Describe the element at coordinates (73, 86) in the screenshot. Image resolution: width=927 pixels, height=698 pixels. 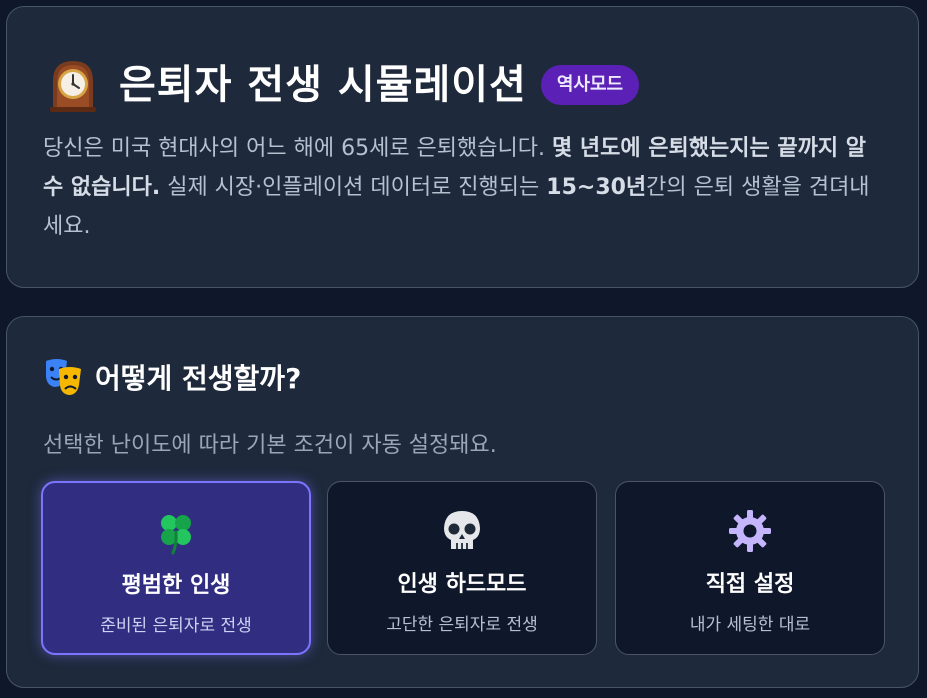
I see `mantelpiece-clock-icon` at that location.